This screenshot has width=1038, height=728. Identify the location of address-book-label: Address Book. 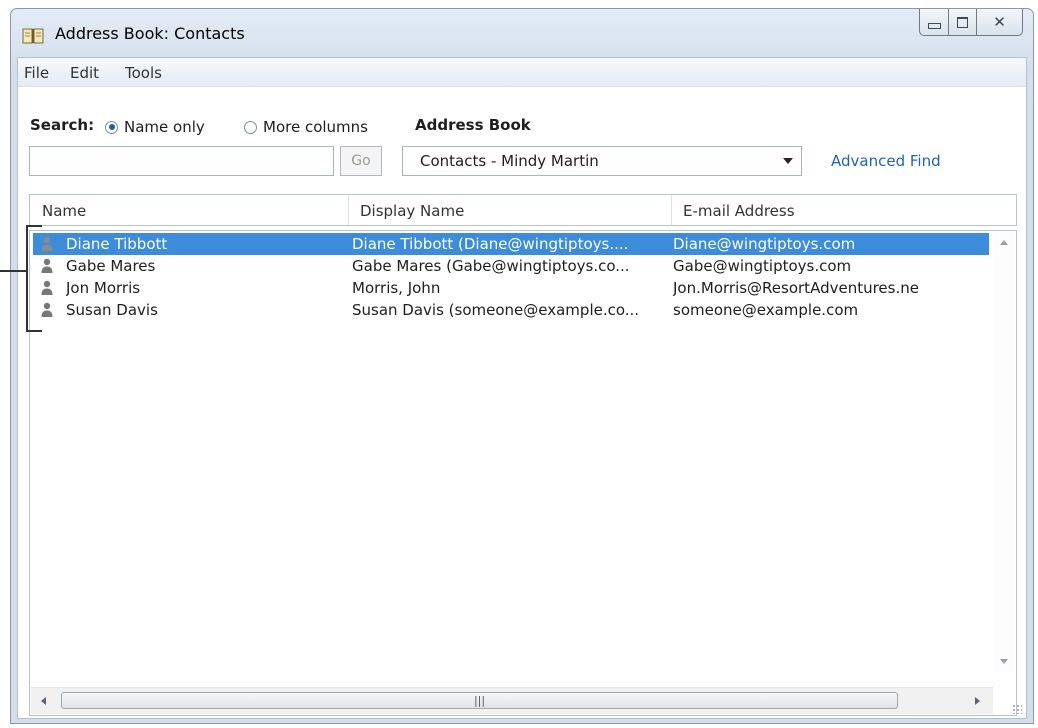
(473, 125).